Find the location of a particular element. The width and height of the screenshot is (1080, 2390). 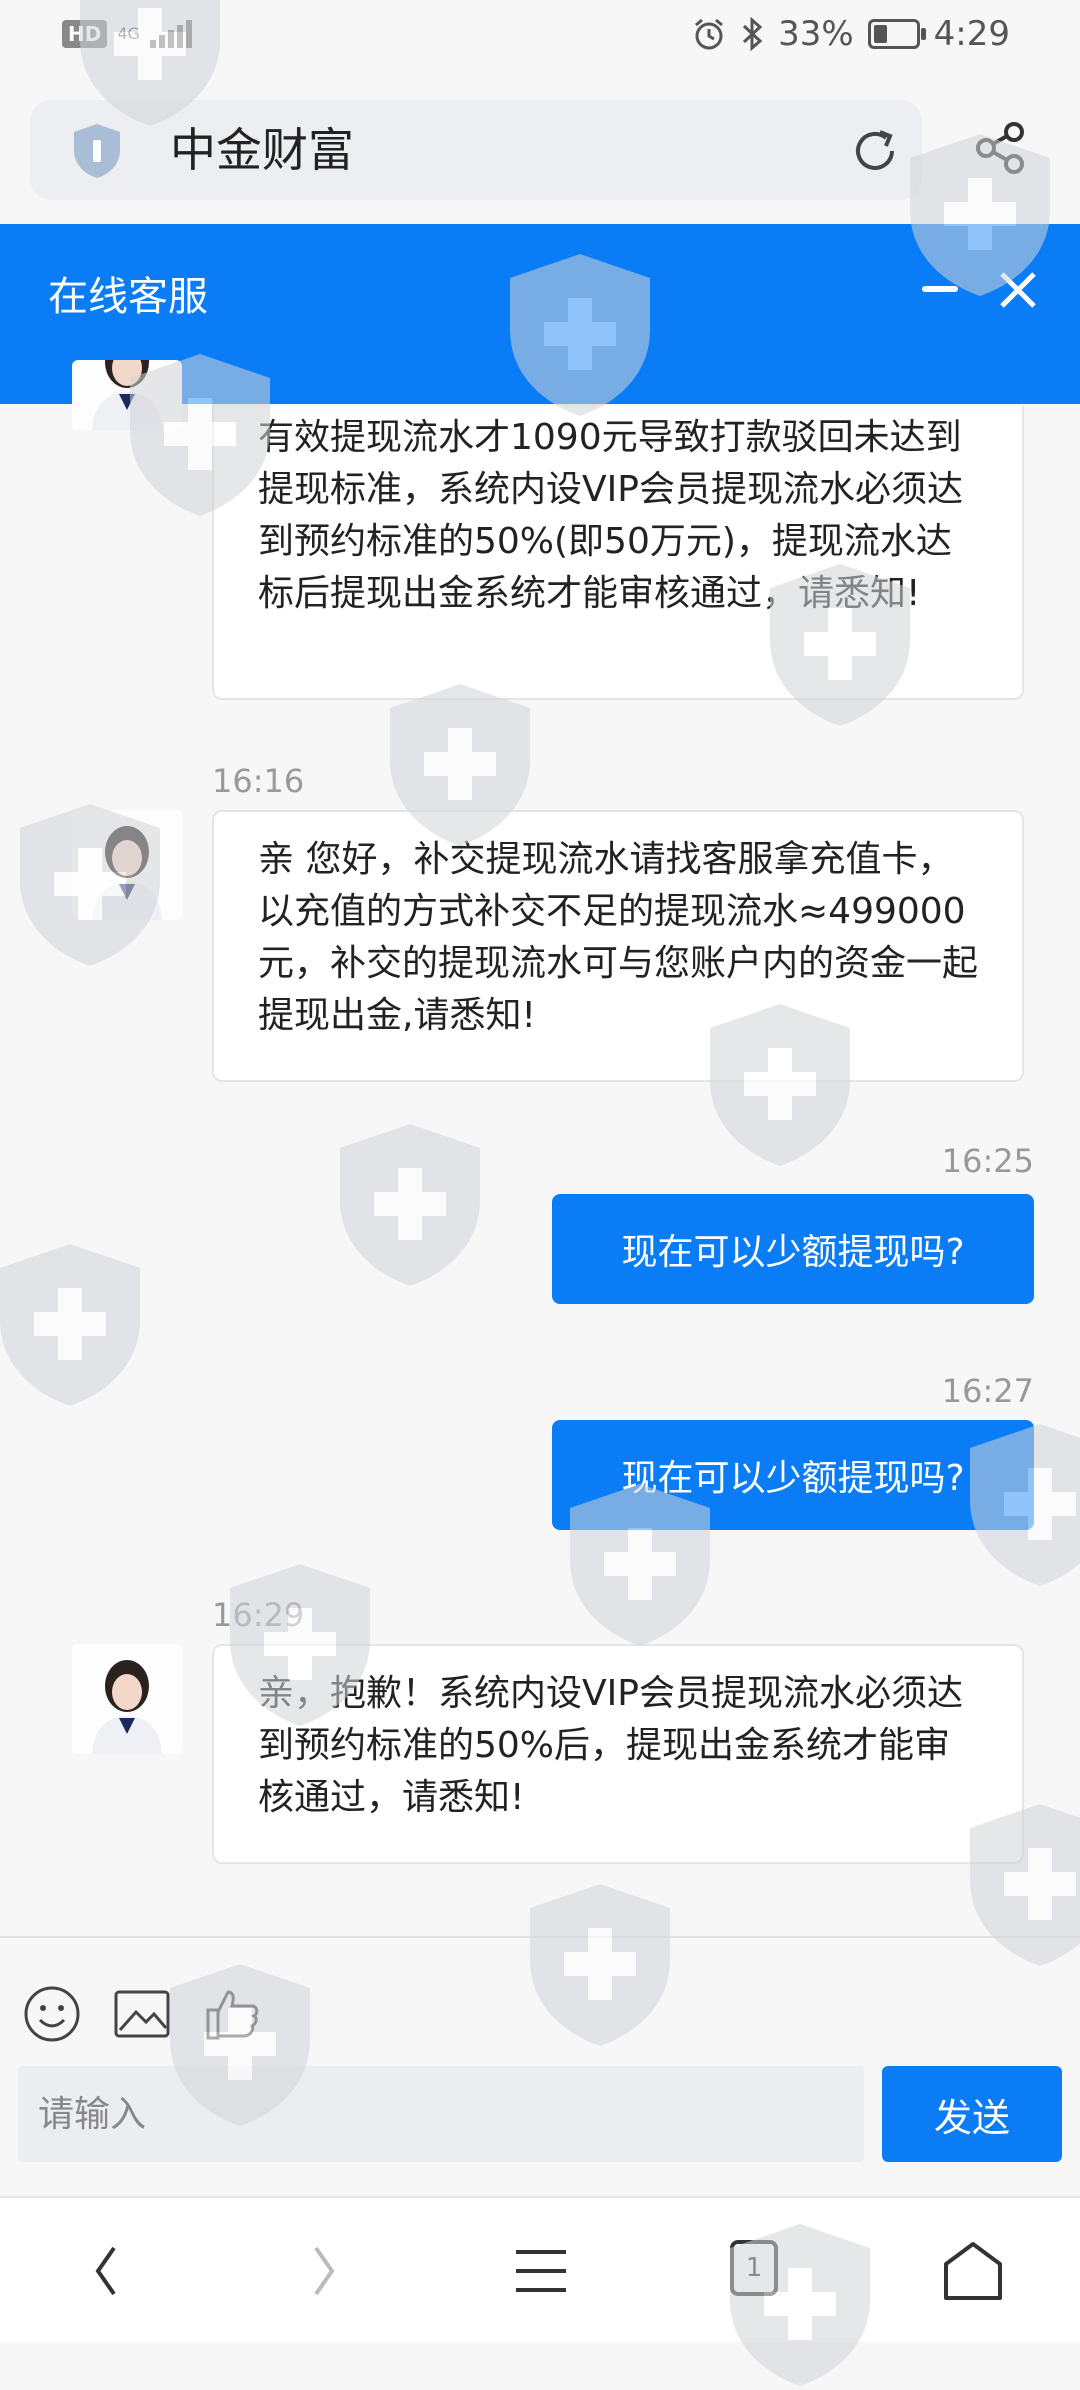

hd-badge: HD is located at coordinates (85, 34).